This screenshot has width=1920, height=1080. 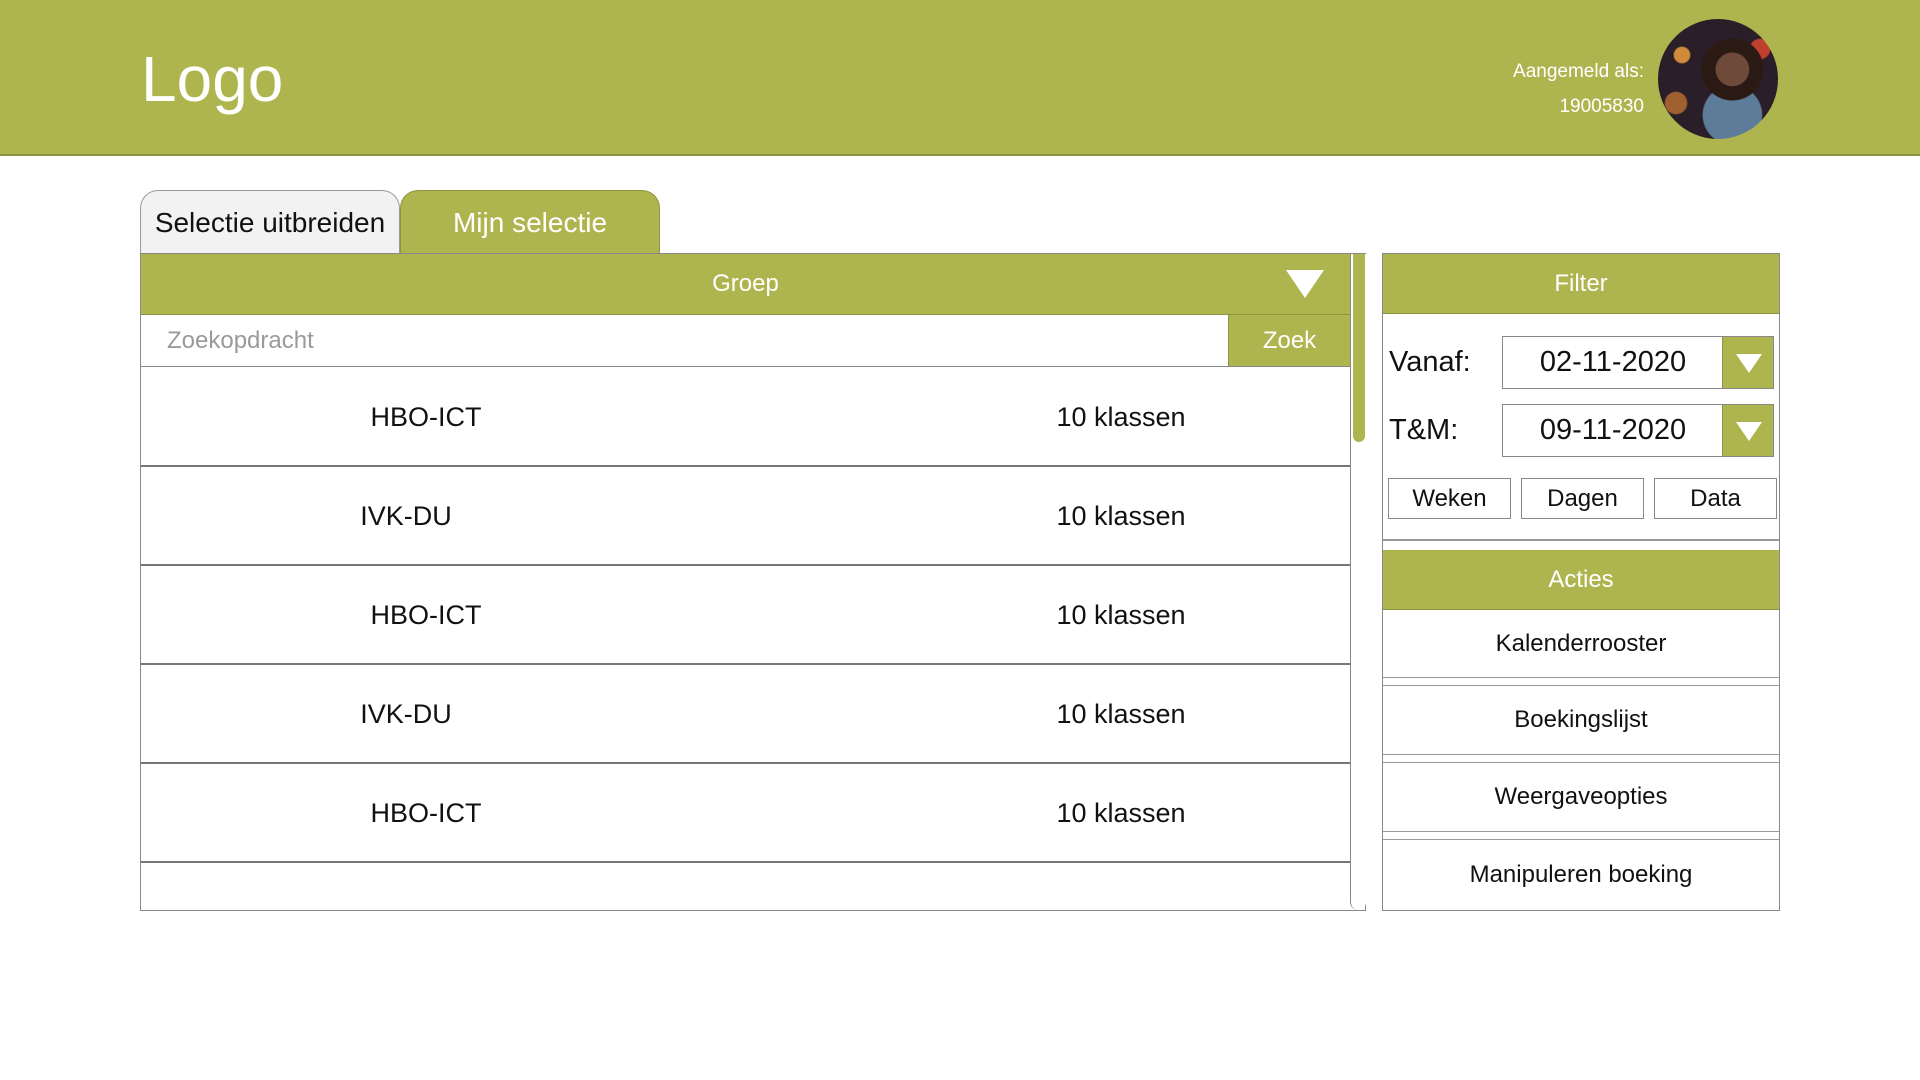 What do you see at coordinates (1581, 797) in the screenshot?
I see `action-weergaveopties: Weergaveopties` at bounding box center [1581, 797].